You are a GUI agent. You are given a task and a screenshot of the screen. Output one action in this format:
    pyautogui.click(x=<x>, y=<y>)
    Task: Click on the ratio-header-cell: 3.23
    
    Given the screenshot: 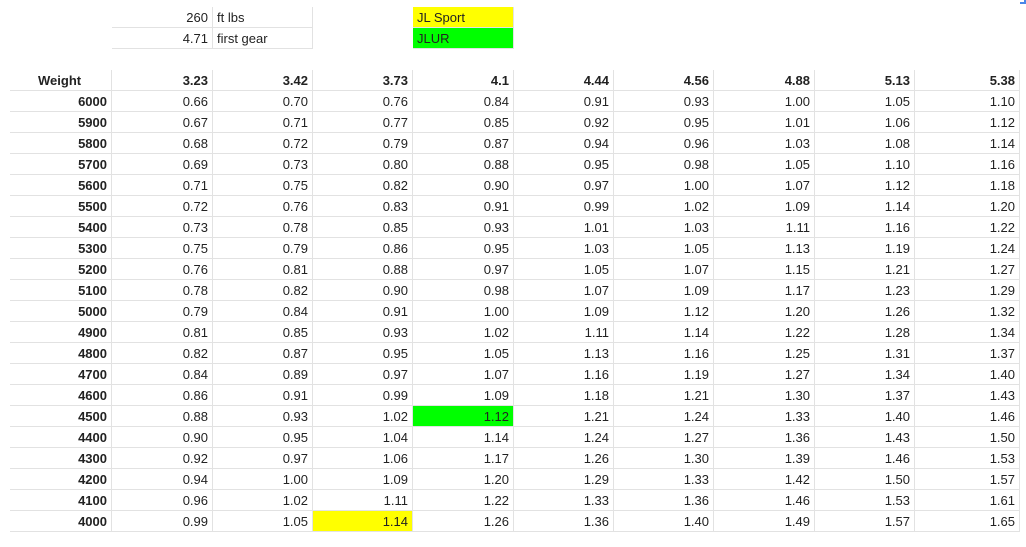 What is the action you would take?
    pyautogui.click(x=162, y=80)
    